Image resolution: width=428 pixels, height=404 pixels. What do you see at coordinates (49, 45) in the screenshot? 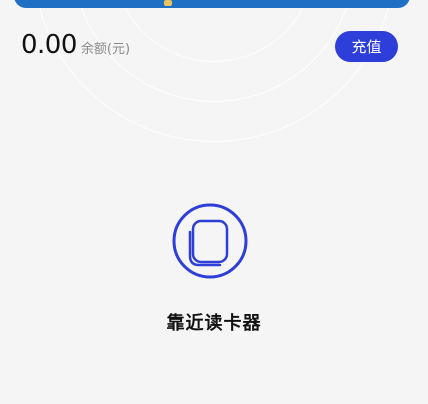
I see `balance-amount: 0.00` at bounding box center [49, 45].